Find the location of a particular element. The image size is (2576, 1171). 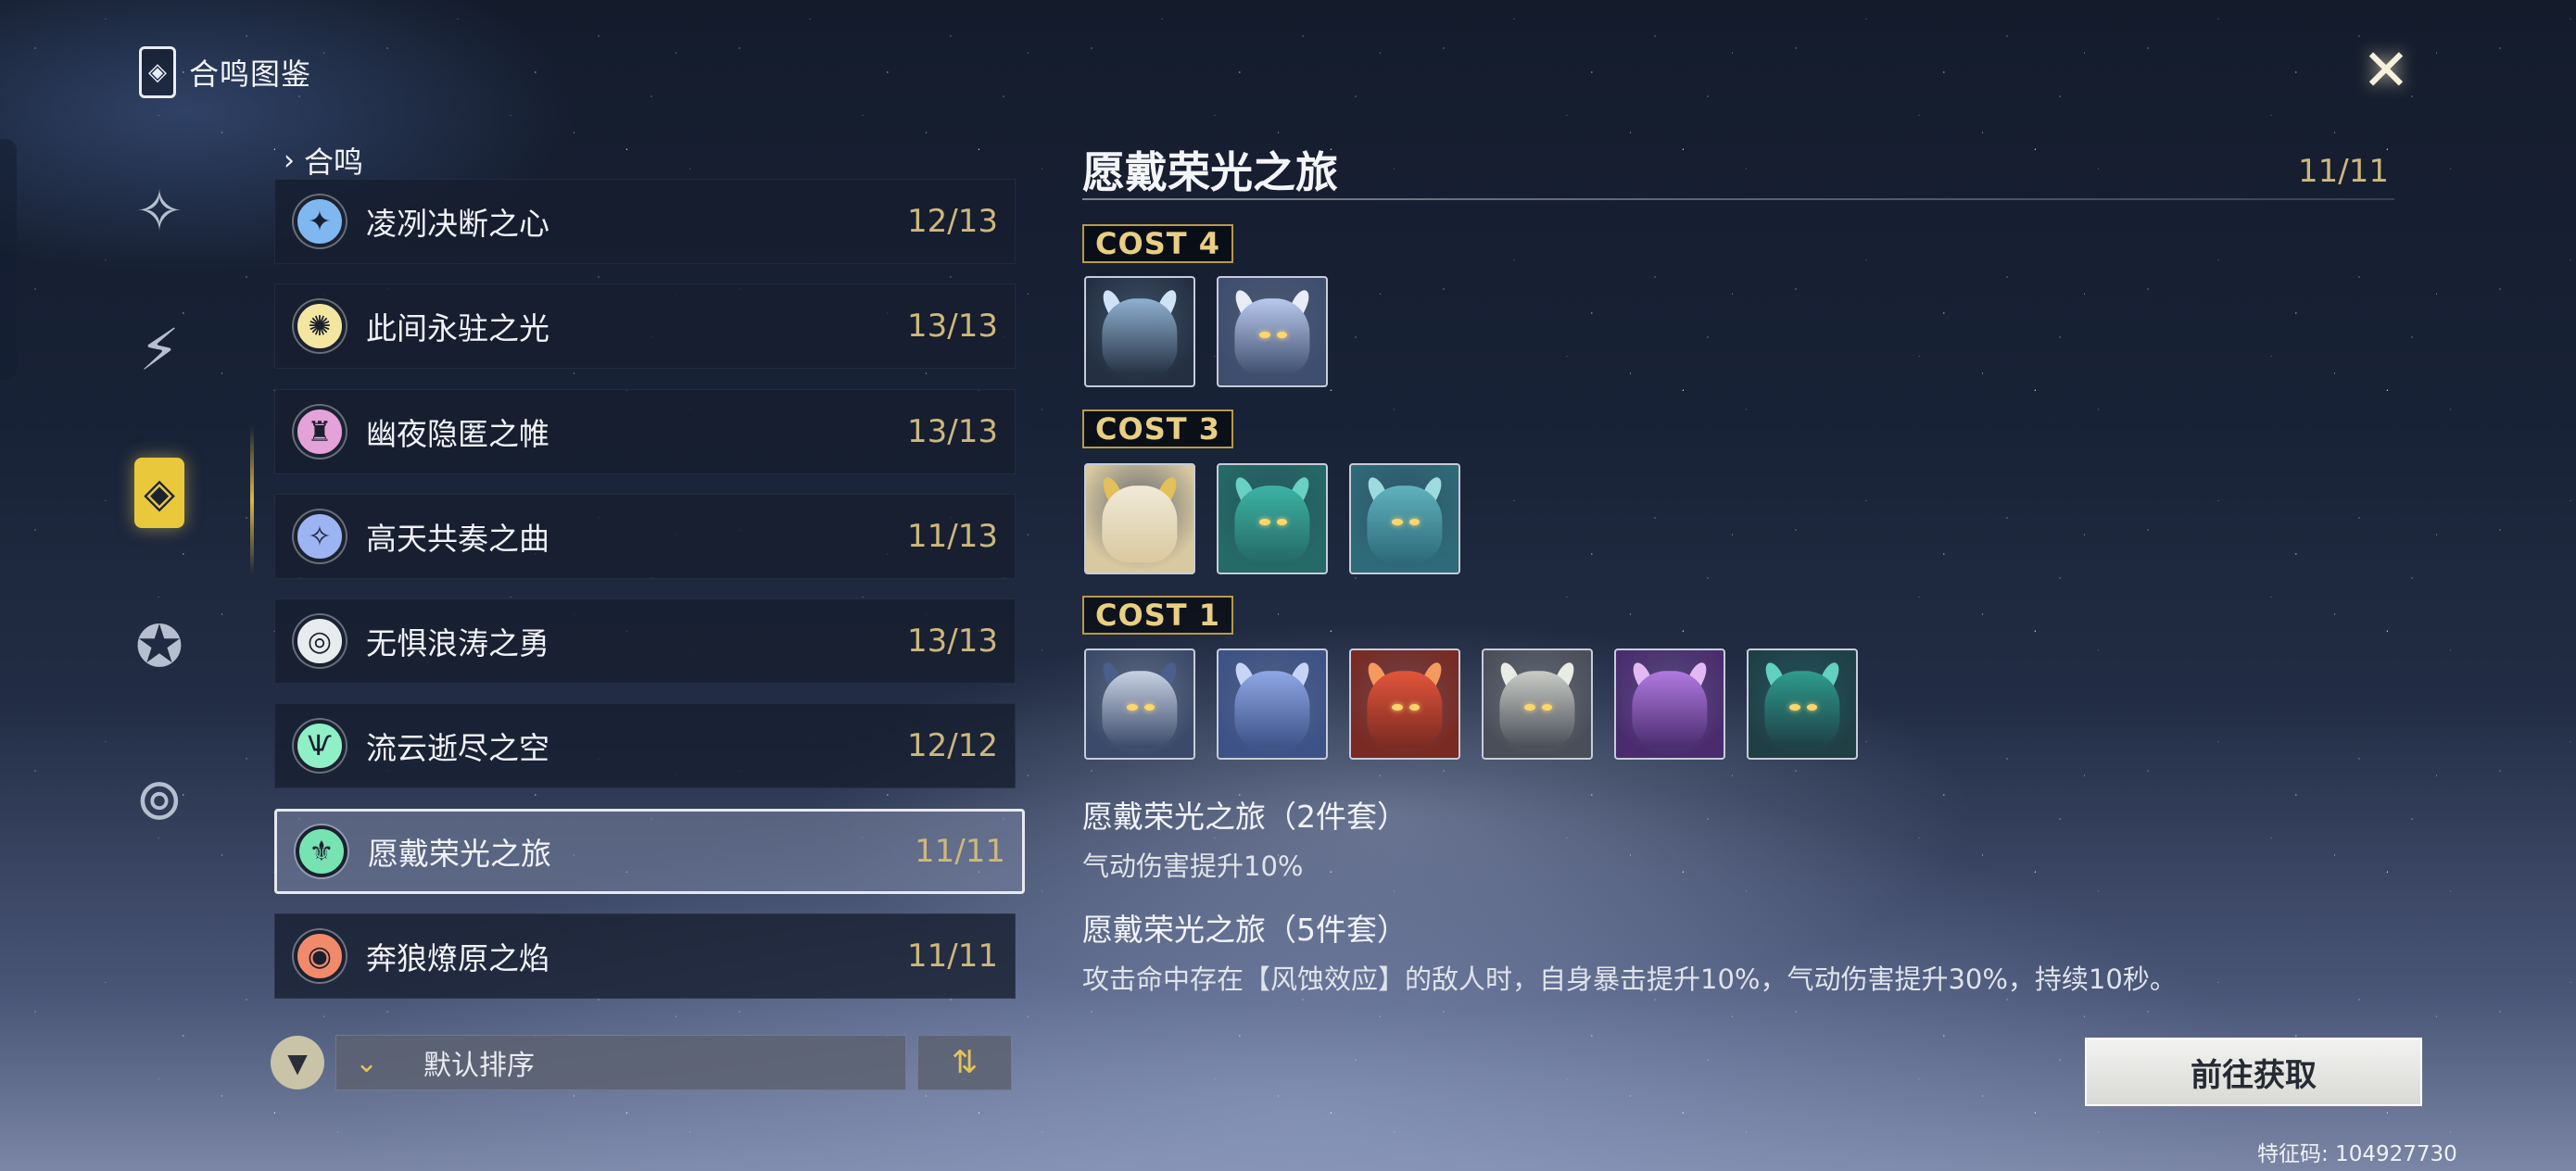

nav-item-3: ◈ is located at coordinates (159, 493).